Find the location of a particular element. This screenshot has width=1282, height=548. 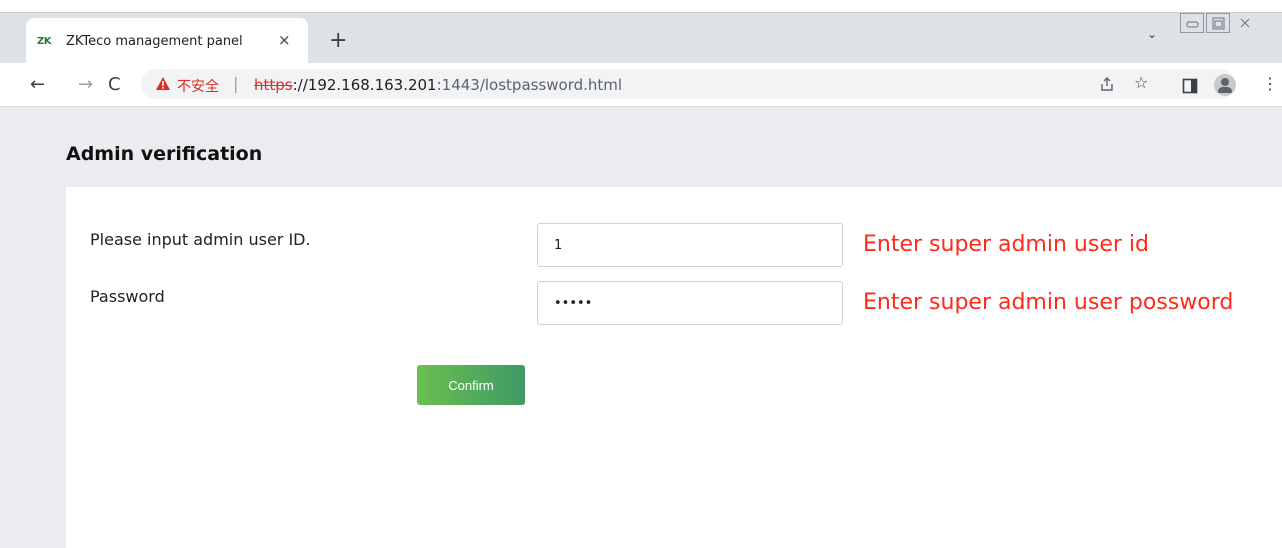

reload-icon: C is located at coordinates (114, 84).